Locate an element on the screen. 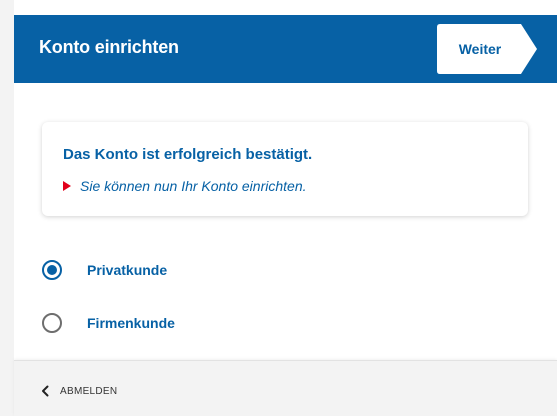 This screenshot has height=416, width=557. footer-bar: ABMELDEN is located at coordinates (285, 388).